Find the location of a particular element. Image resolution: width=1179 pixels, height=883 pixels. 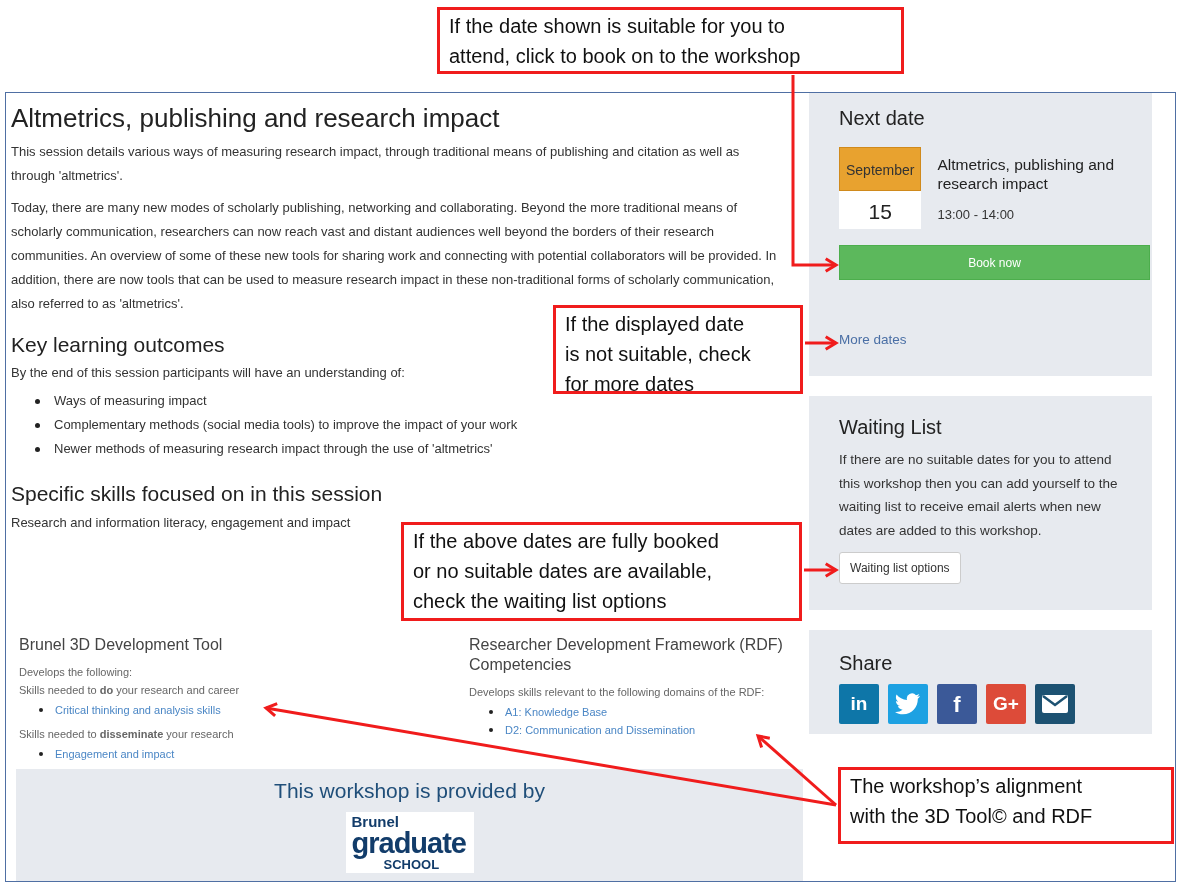

logo-text: SCHOOL is located at coordinates (411, 865).